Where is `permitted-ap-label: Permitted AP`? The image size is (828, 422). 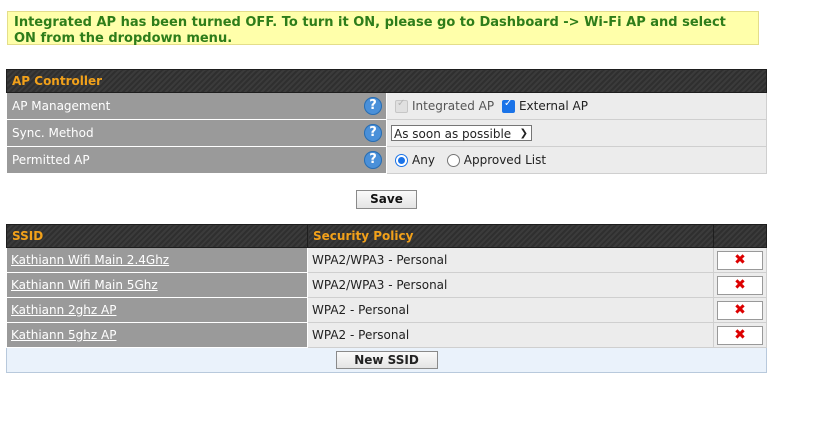 permitted-ap-label: Permitted AP is located at coordinates (51, 160).